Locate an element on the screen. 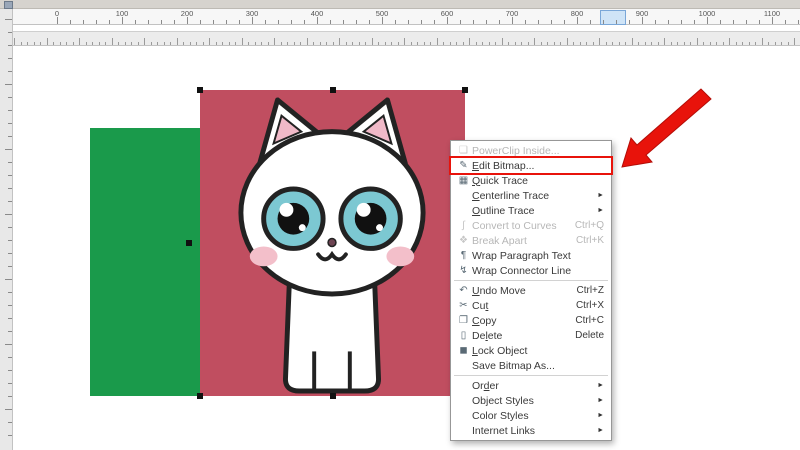 The width and height of the screenshot is (800, 450). quick-trace-icon: ▦ is located at coordinates (463, 180).